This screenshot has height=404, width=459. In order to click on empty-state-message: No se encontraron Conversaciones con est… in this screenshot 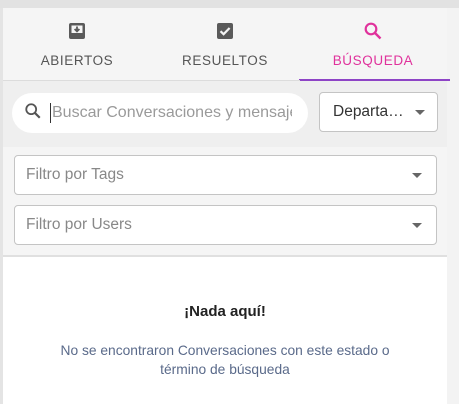, I will do `click(225, 360)`.